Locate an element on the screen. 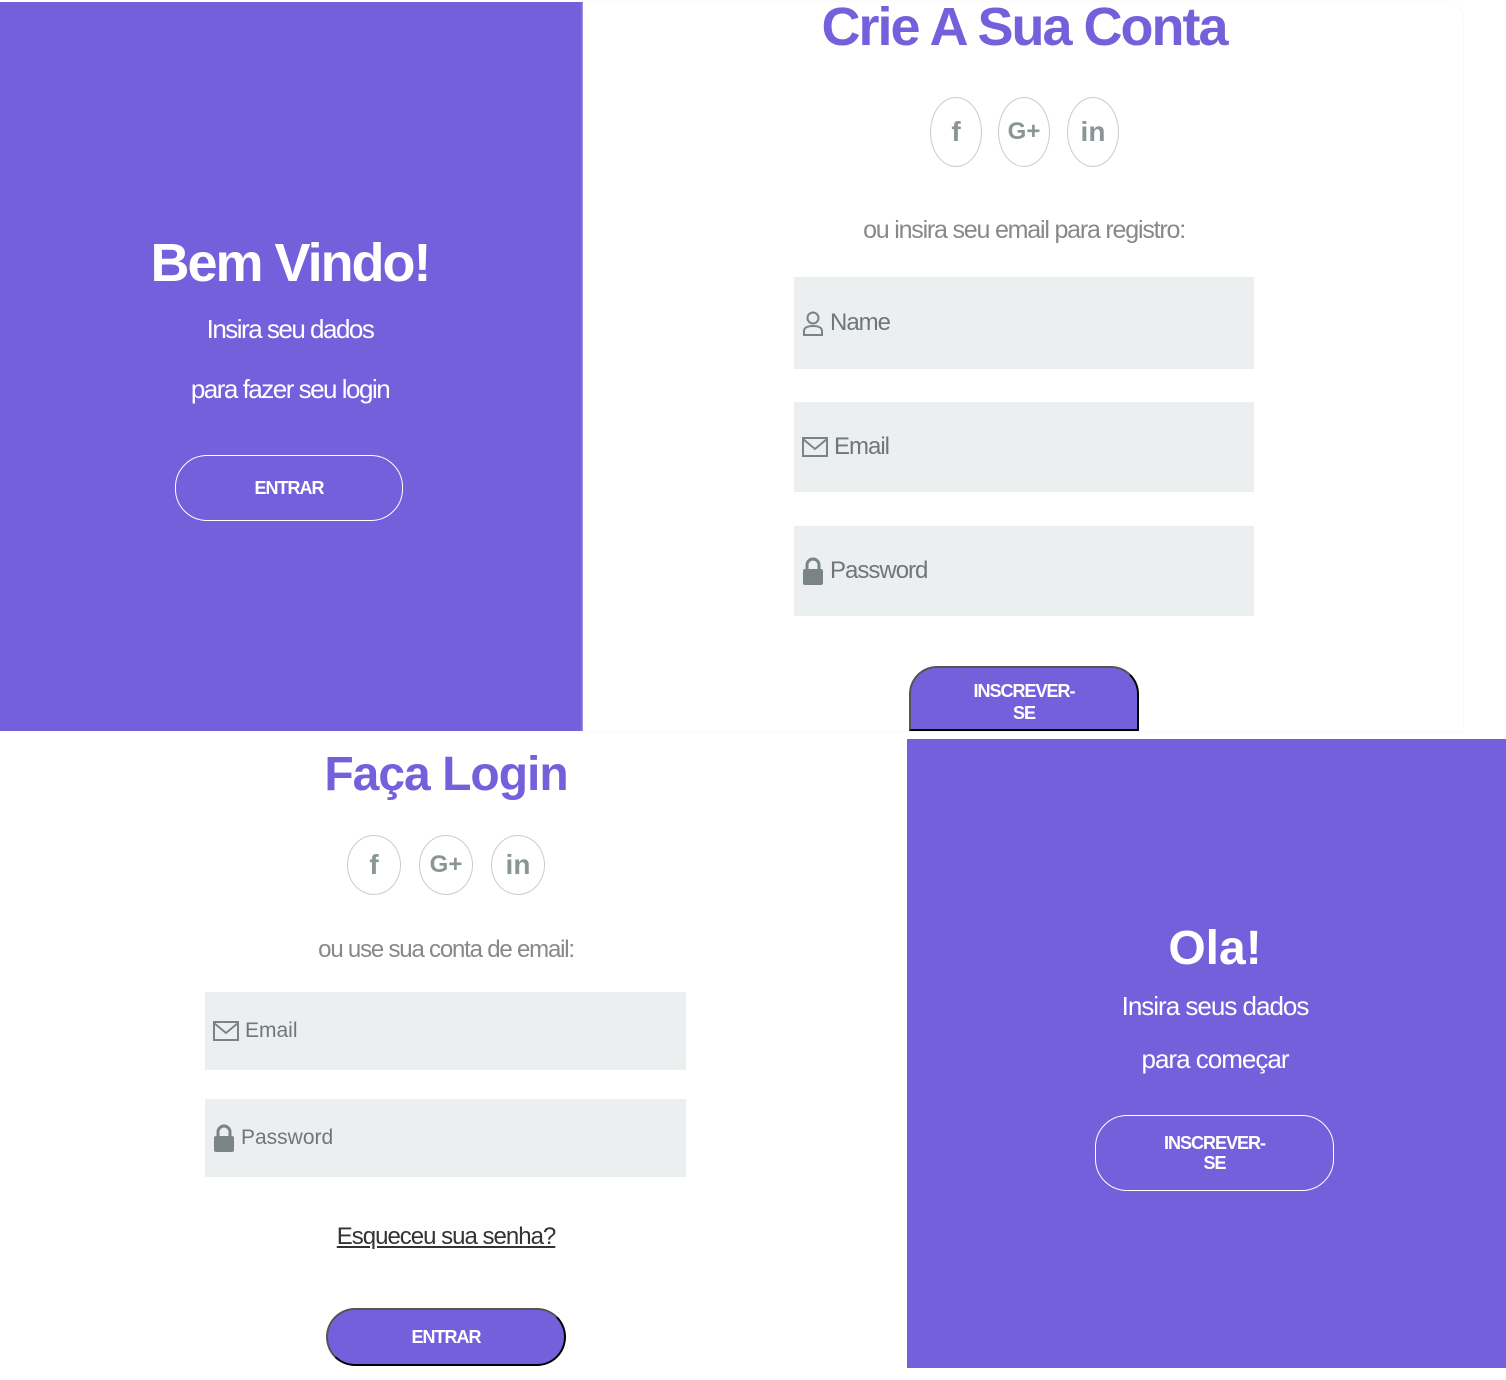  login-hint: ou use sua conta de email: is located at coordinates (446, 949).